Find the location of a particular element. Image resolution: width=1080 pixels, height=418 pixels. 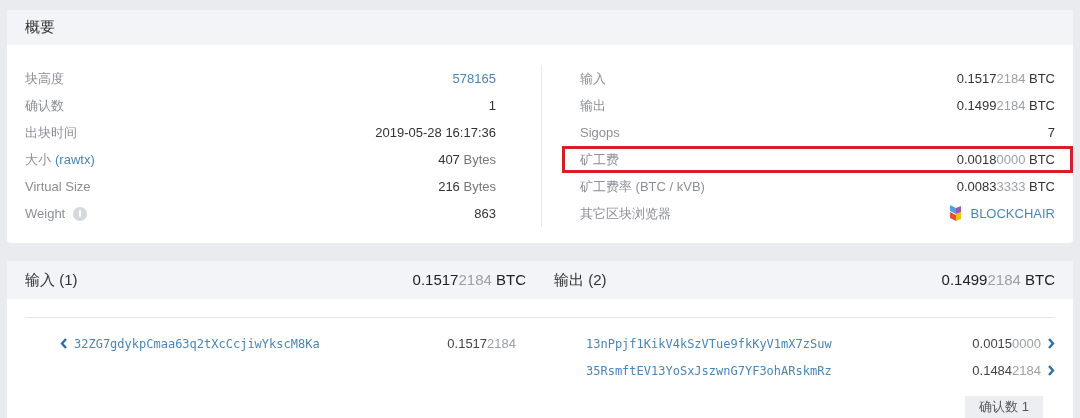

field-label: 块高度 is located at coordinates (44, 78).